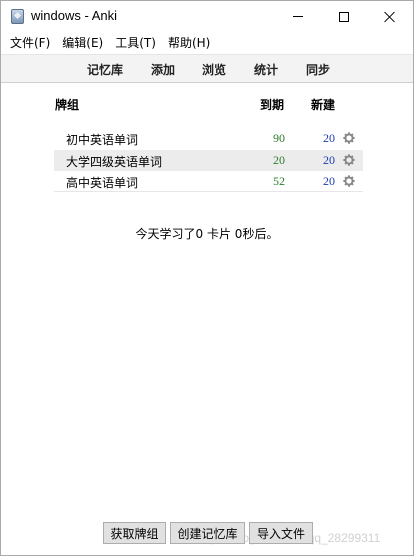 This screenshot has height=556, width=414. I want to click on header-new: 新建, so click(323, 105).